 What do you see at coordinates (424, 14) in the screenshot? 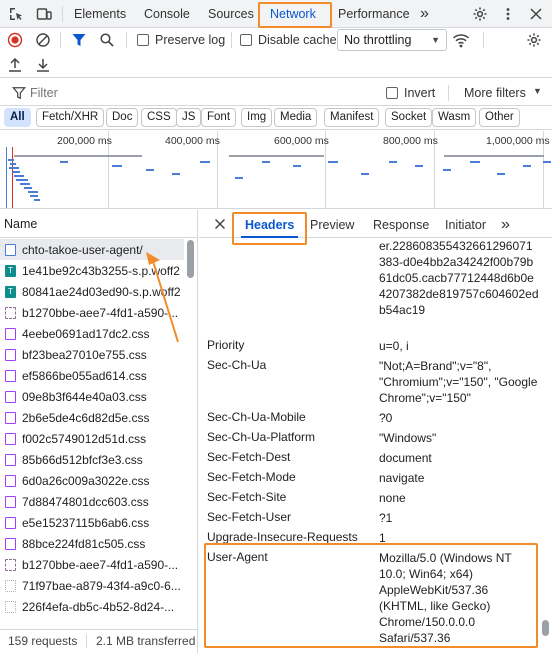
I see `more-tabs-icon: »` at bounding box center [424, 14].